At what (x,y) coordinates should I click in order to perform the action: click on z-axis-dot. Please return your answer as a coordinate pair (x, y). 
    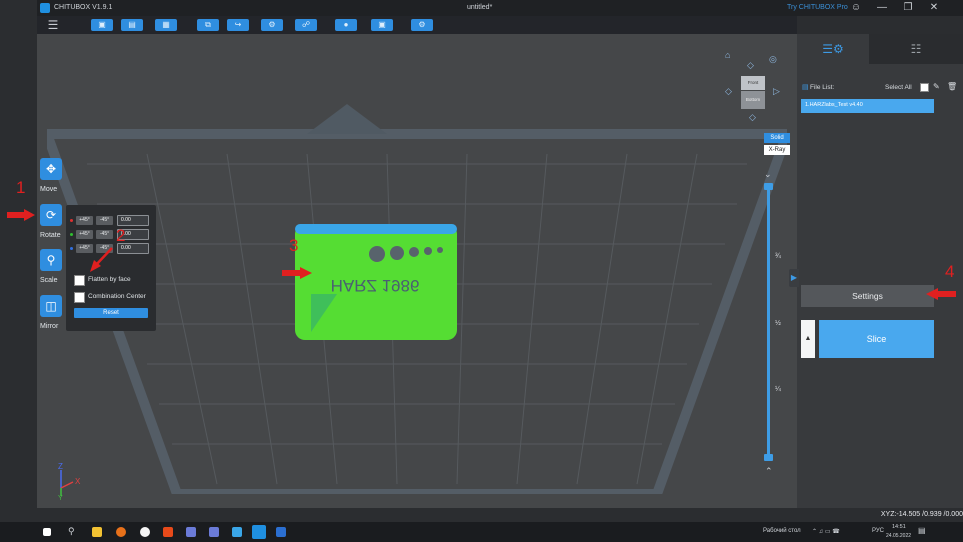
    Looking at the image, I should click on (71, 248).